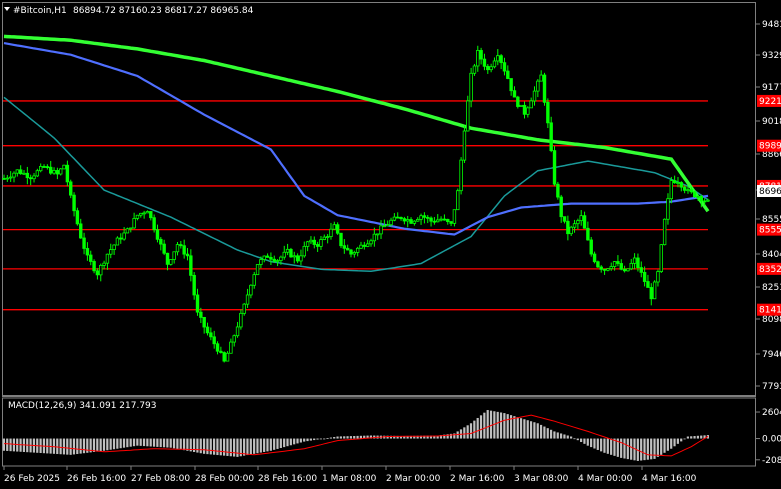 Image resolution: width=781 pixels, height=489 pixels. Describe the element at coordinates (160, 479) in the screenshot. I see `time-tick-label: 27 Feb 08:00` at that location.